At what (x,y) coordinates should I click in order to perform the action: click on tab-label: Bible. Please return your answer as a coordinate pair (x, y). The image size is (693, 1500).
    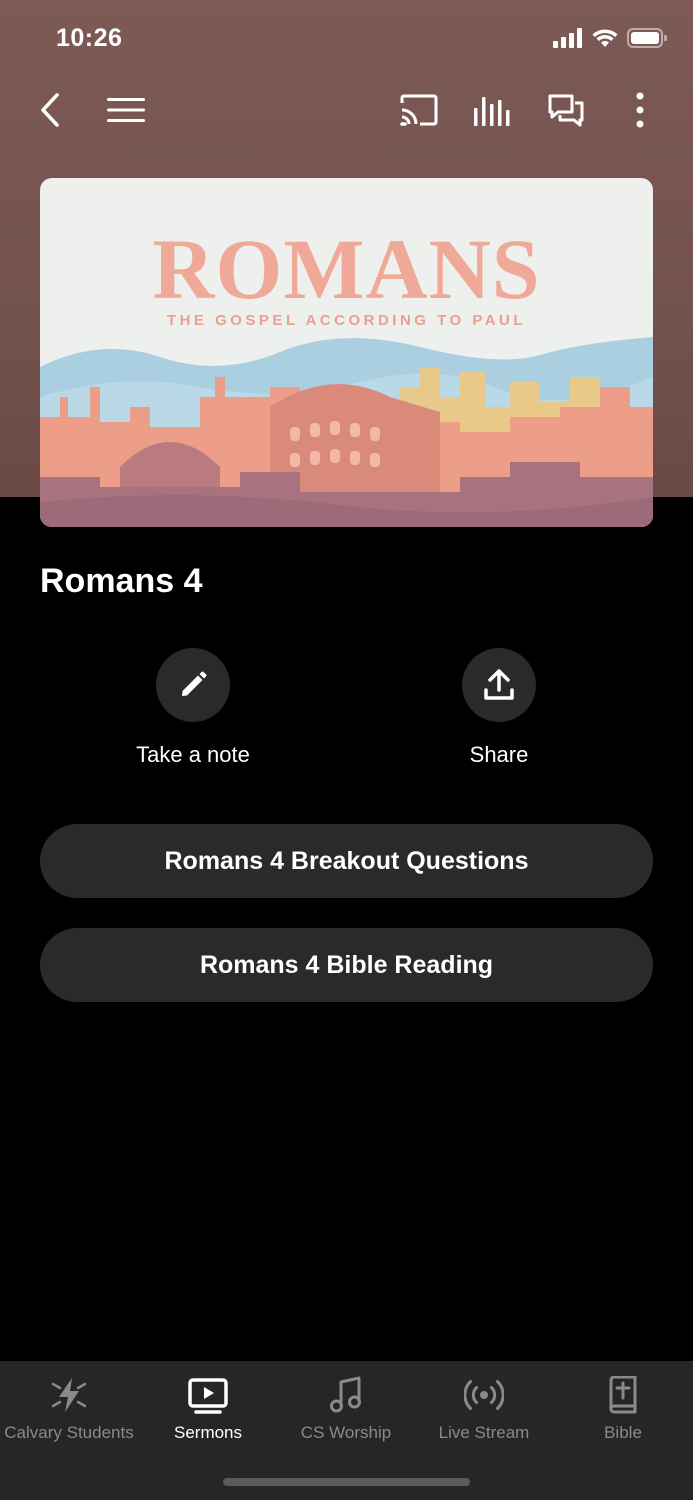
    Looking at the image, I should click on (623, 1432).